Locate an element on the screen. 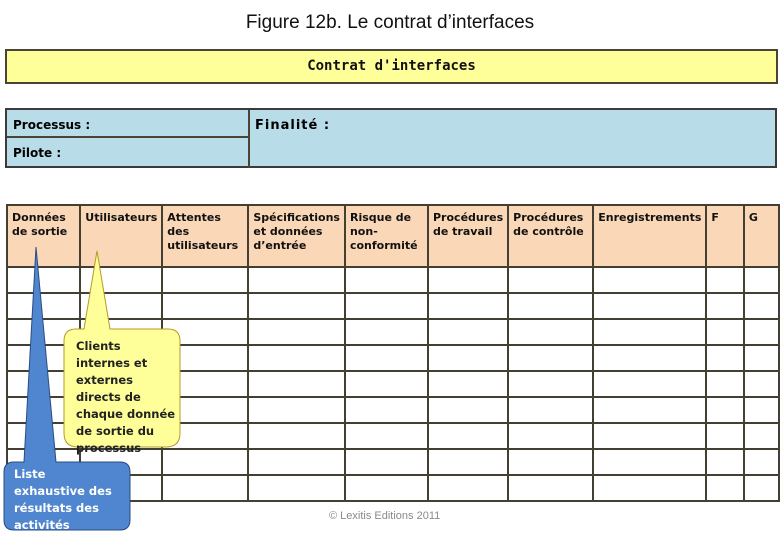 This screenshot has width=780, height=551. callouts-layer is located at coordinates (92, 388).